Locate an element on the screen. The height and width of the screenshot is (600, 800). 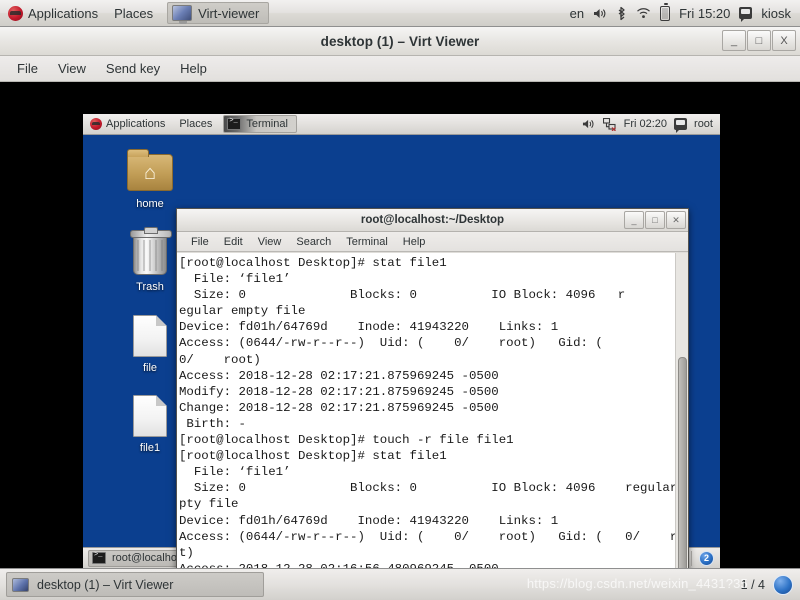
terminal-menu-file: File is located at coordinates (200, 242).